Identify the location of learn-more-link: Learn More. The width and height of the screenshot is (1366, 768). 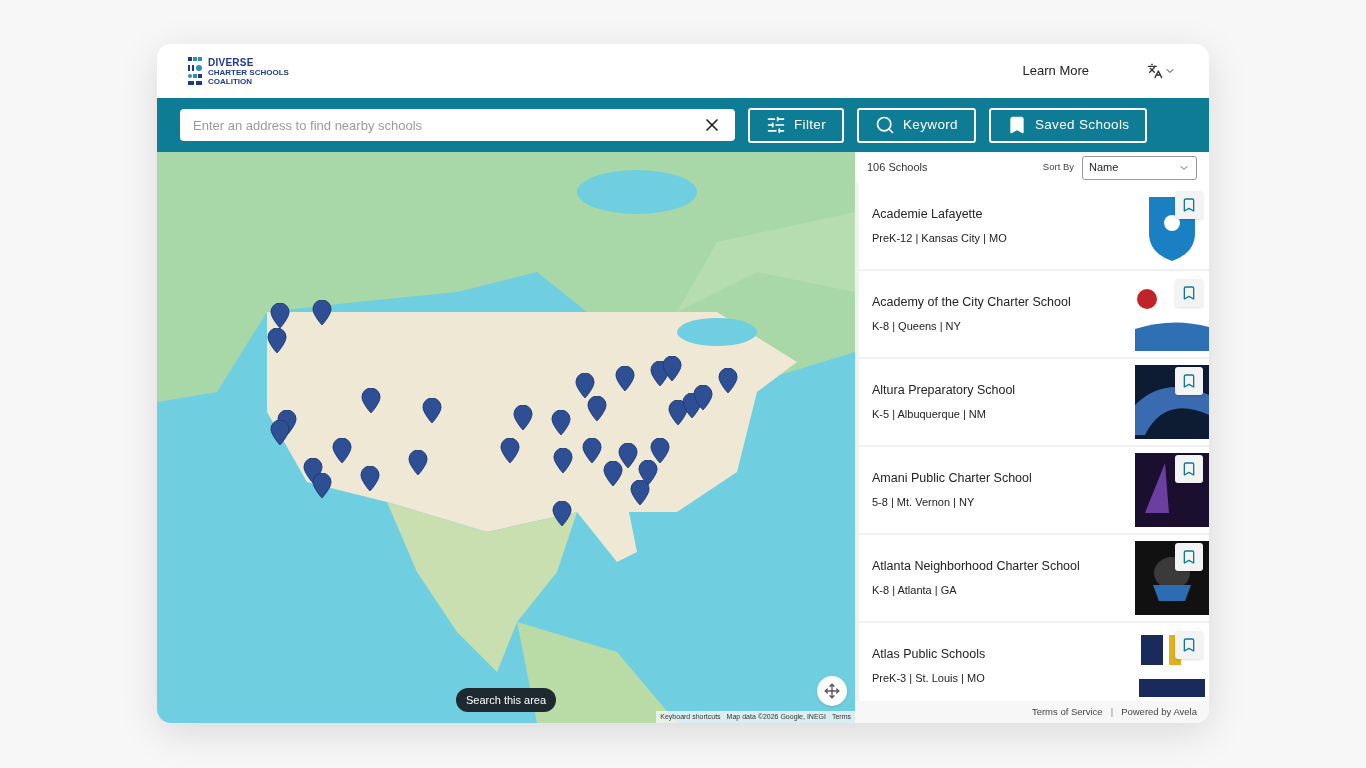
(1055, 71).